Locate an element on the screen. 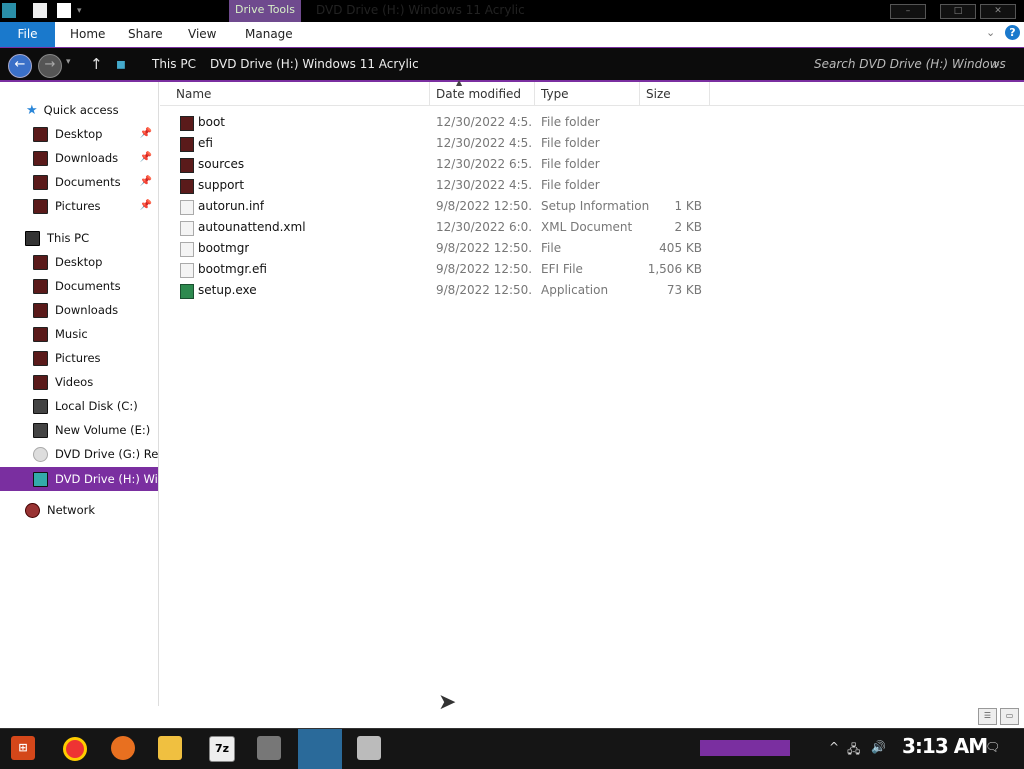 Image resolution: width=1024 pixels, height=769 pixels. tab-home: Home is located at coordinates (87, 34).